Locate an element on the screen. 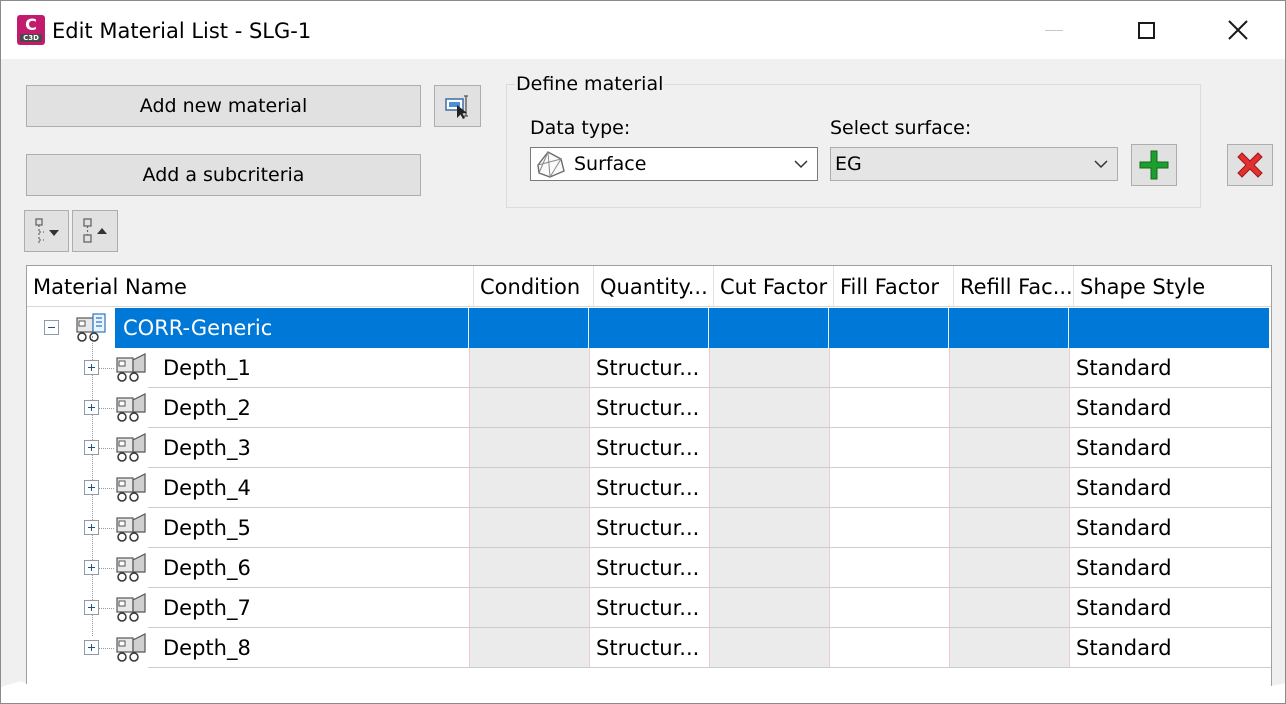 The image size is (1286, 704). expand-all-button is located at coordinates (46, 231).